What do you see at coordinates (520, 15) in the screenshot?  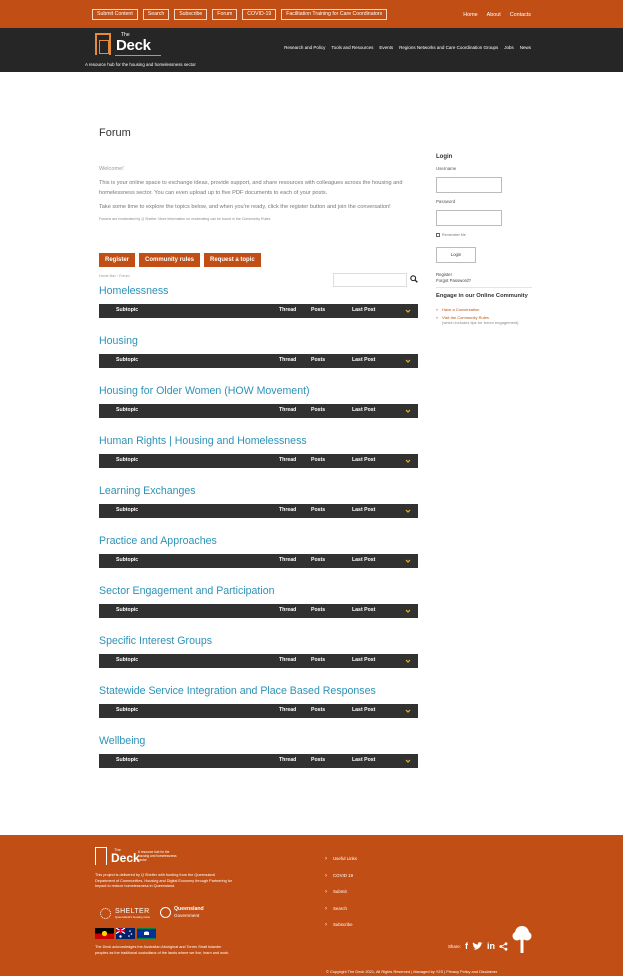 I see `contacts-link: Contacts` at bounding box center [520, 15].